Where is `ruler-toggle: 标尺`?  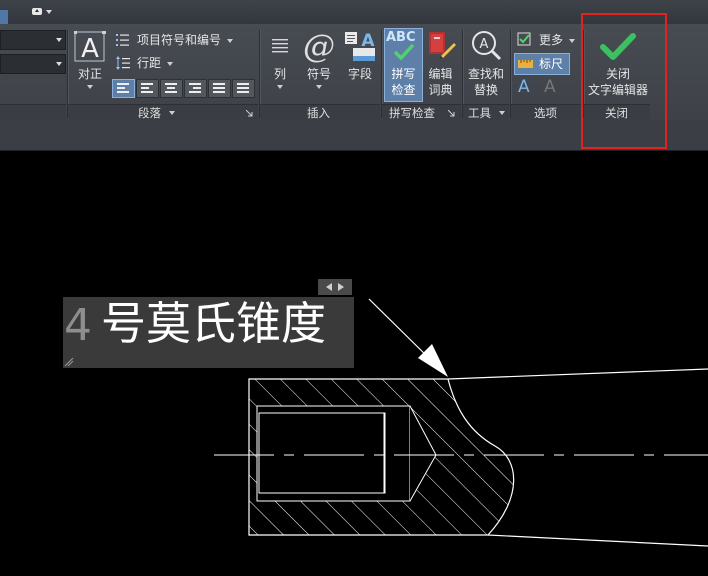 ruler-toggle: 标尺 is located at coordinates (542, 64).